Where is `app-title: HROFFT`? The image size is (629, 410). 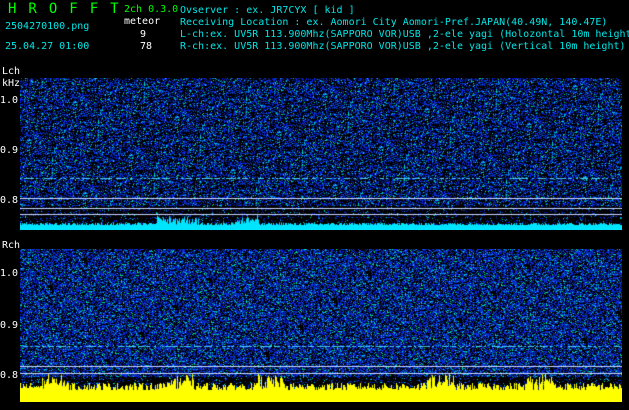 app-title: HROFFT is located at coordinates (69, 9).